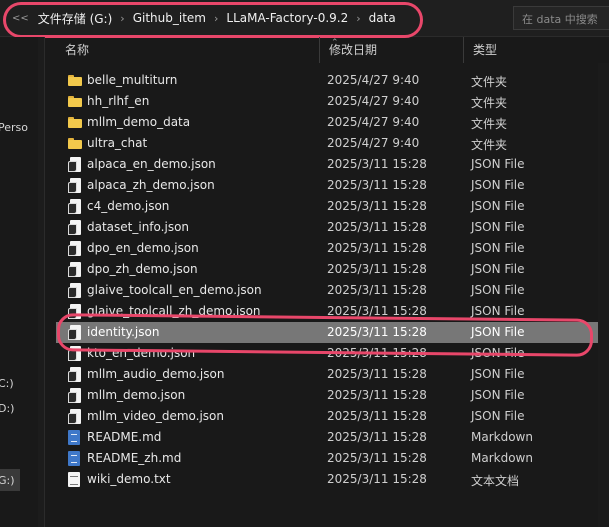 This screenshot has width=609, height=527. What do you see at coordinates (382, 18) in the screenshot?
I see `breadcrumb-data: data` at bounding box center [382, 18].